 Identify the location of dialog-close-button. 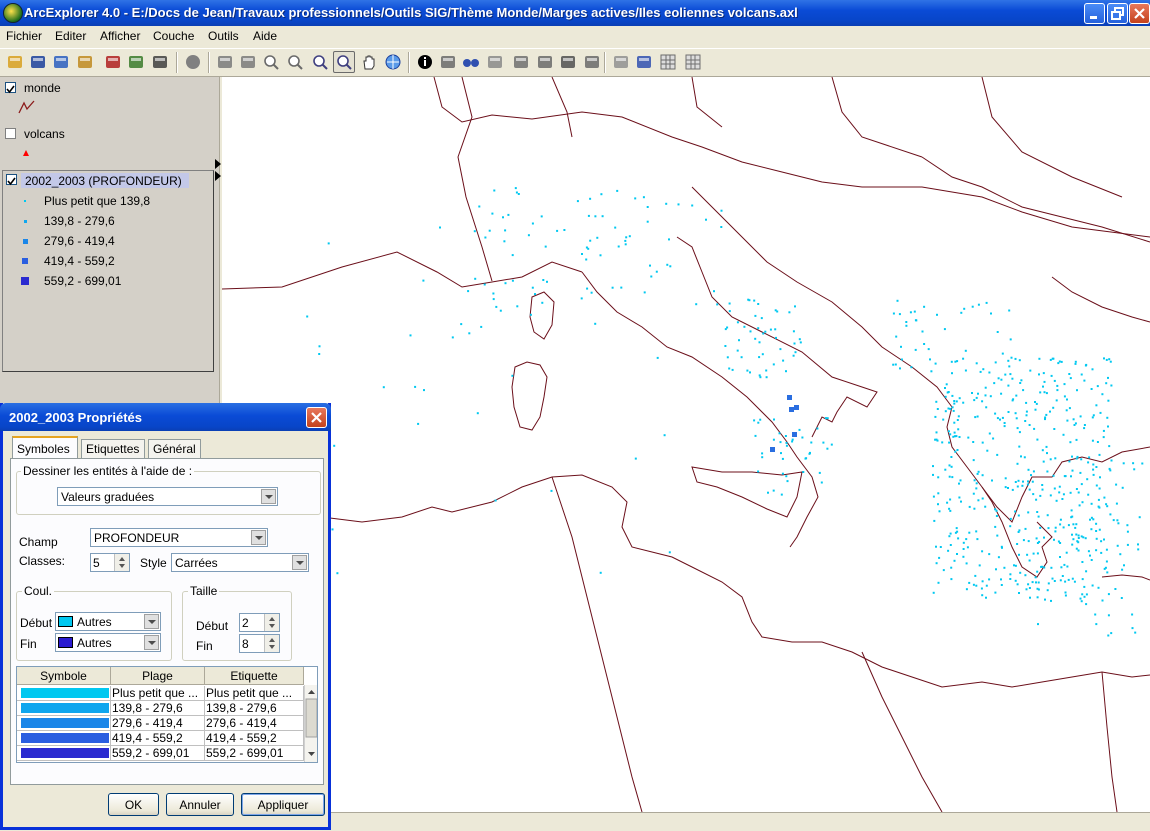
(316, 417).